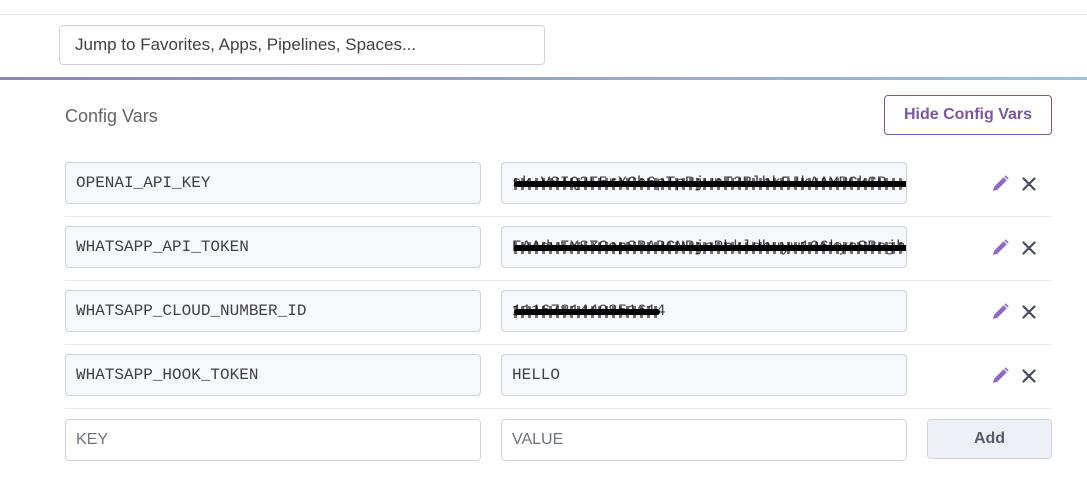 The width and height of the screenshot is (1087, 492). Describe the element at coordinates (191, 311) in the screenshot. I see `config-var-key-text: WHATSAPP_CLOUD_NUMBER_ID` at that location.